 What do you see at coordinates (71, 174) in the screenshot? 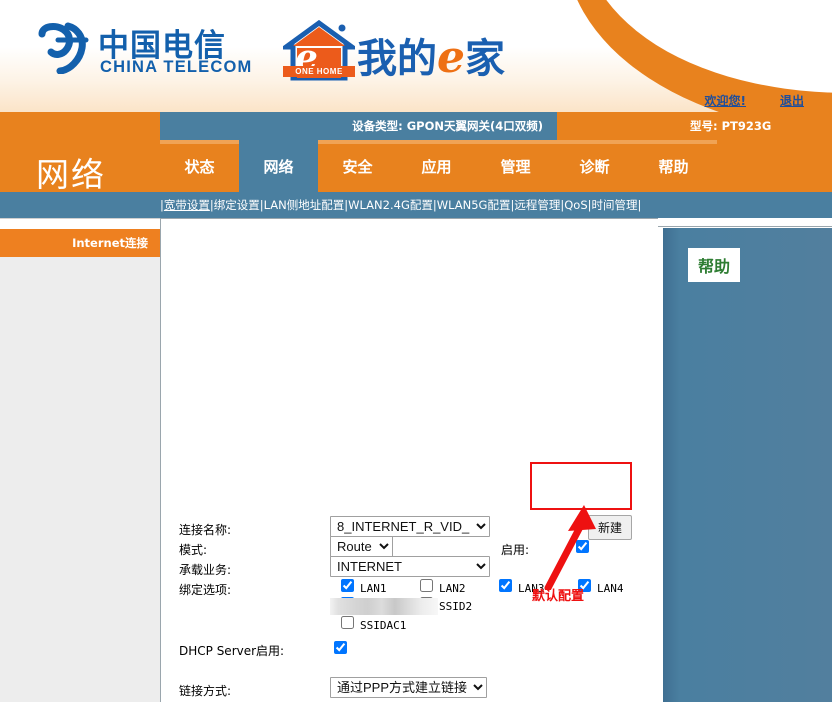
I see `page-title: 网络` at bounding box center [71, 174].